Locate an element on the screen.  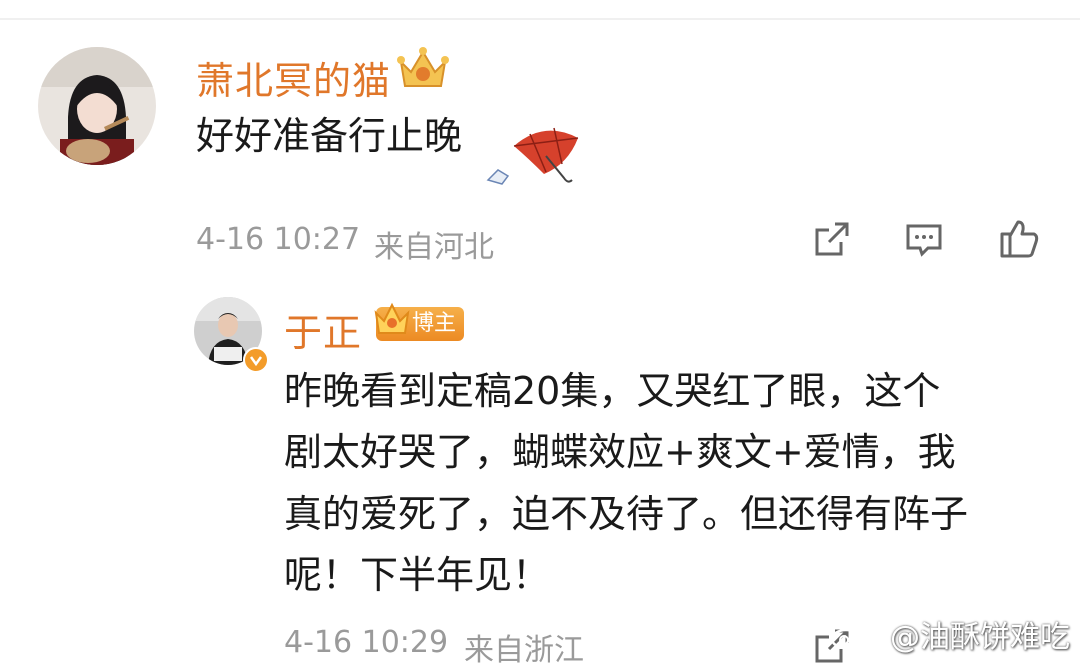
avatar is located at coordinates (97, 106).